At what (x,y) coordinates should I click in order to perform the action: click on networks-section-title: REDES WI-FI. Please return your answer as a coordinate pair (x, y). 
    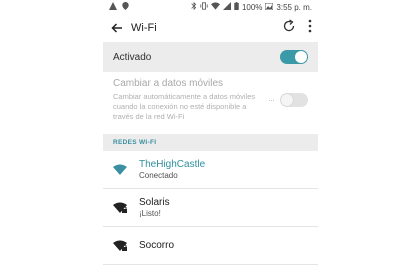
    Looking at the image, I should click on (135, 142).